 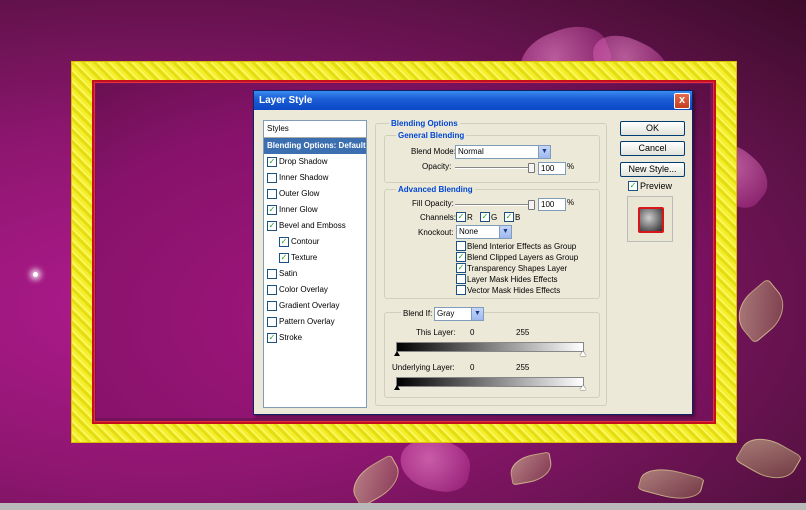 What do you see at coordinates (571, 202) in the screenshot?
I see `fill-opacity-unit: %` at bounding box center [571, 202].